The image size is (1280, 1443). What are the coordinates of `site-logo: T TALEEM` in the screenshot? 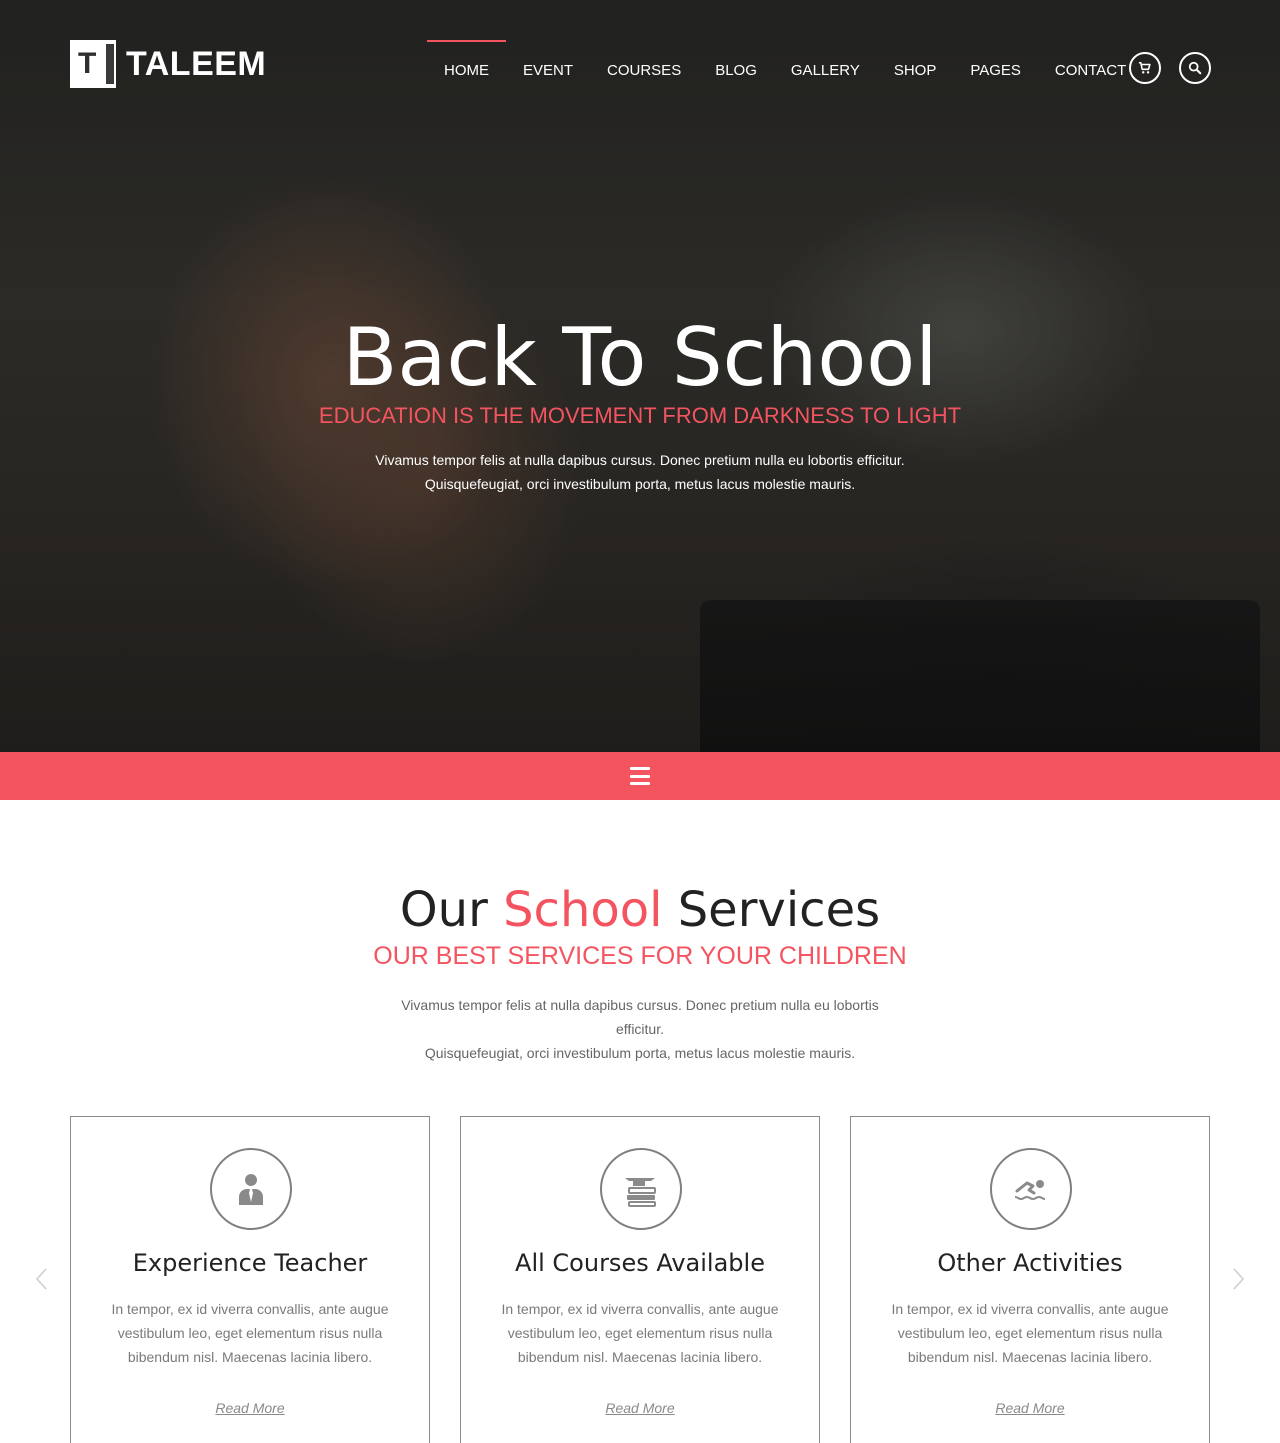 It's located at (168, 64).